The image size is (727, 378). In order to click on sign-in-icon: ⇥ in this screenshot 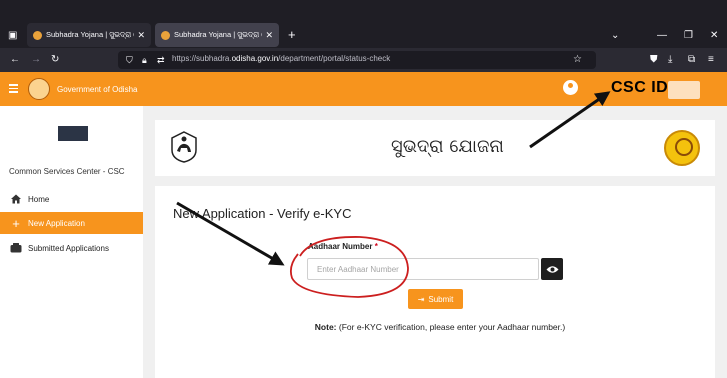, I will do `click(421, 299)`.